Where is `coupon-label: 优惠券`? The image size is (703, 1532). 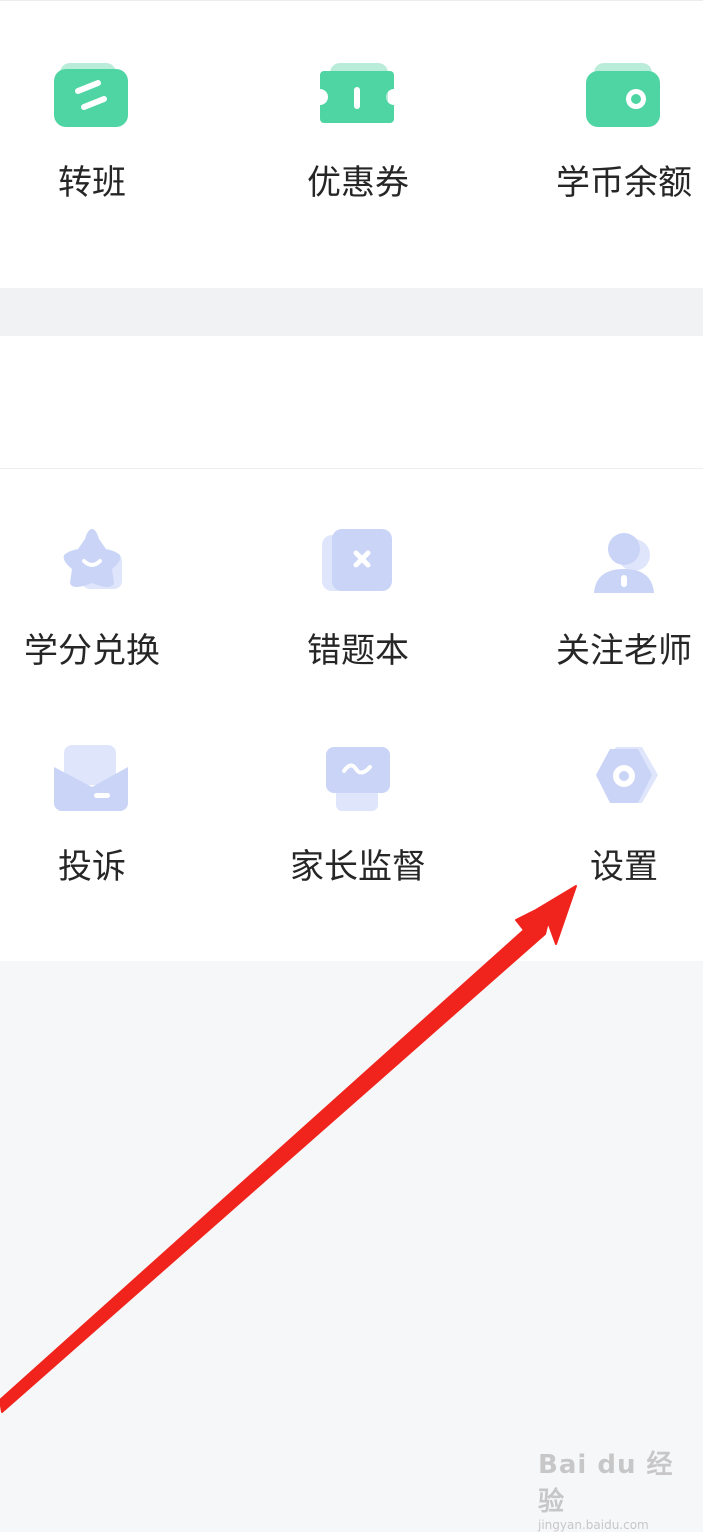
coupon-label: 优惠券 is located at coordinates (358, 183).